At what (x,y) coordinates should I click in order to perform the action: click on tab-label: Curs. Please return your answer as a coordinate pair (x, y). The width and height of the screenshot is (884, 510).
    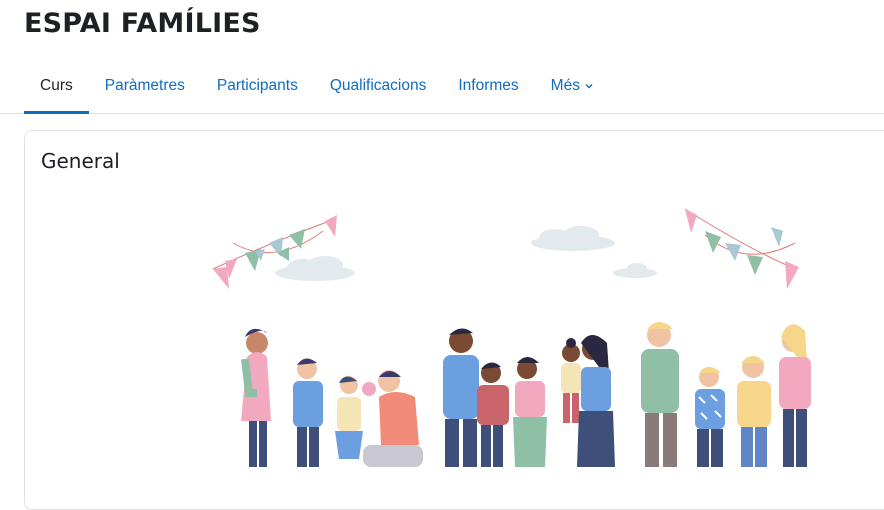
    Looking at the image, I should click on (56, 85).